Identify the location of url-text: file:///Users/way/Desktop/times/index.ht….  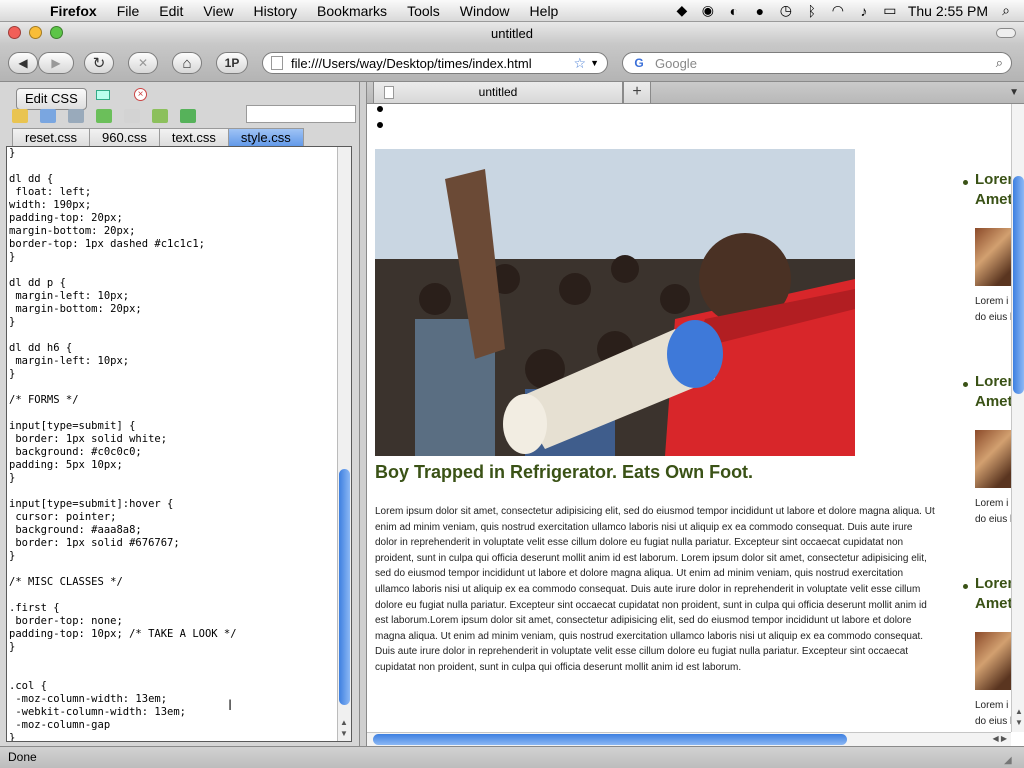
(432, 63).